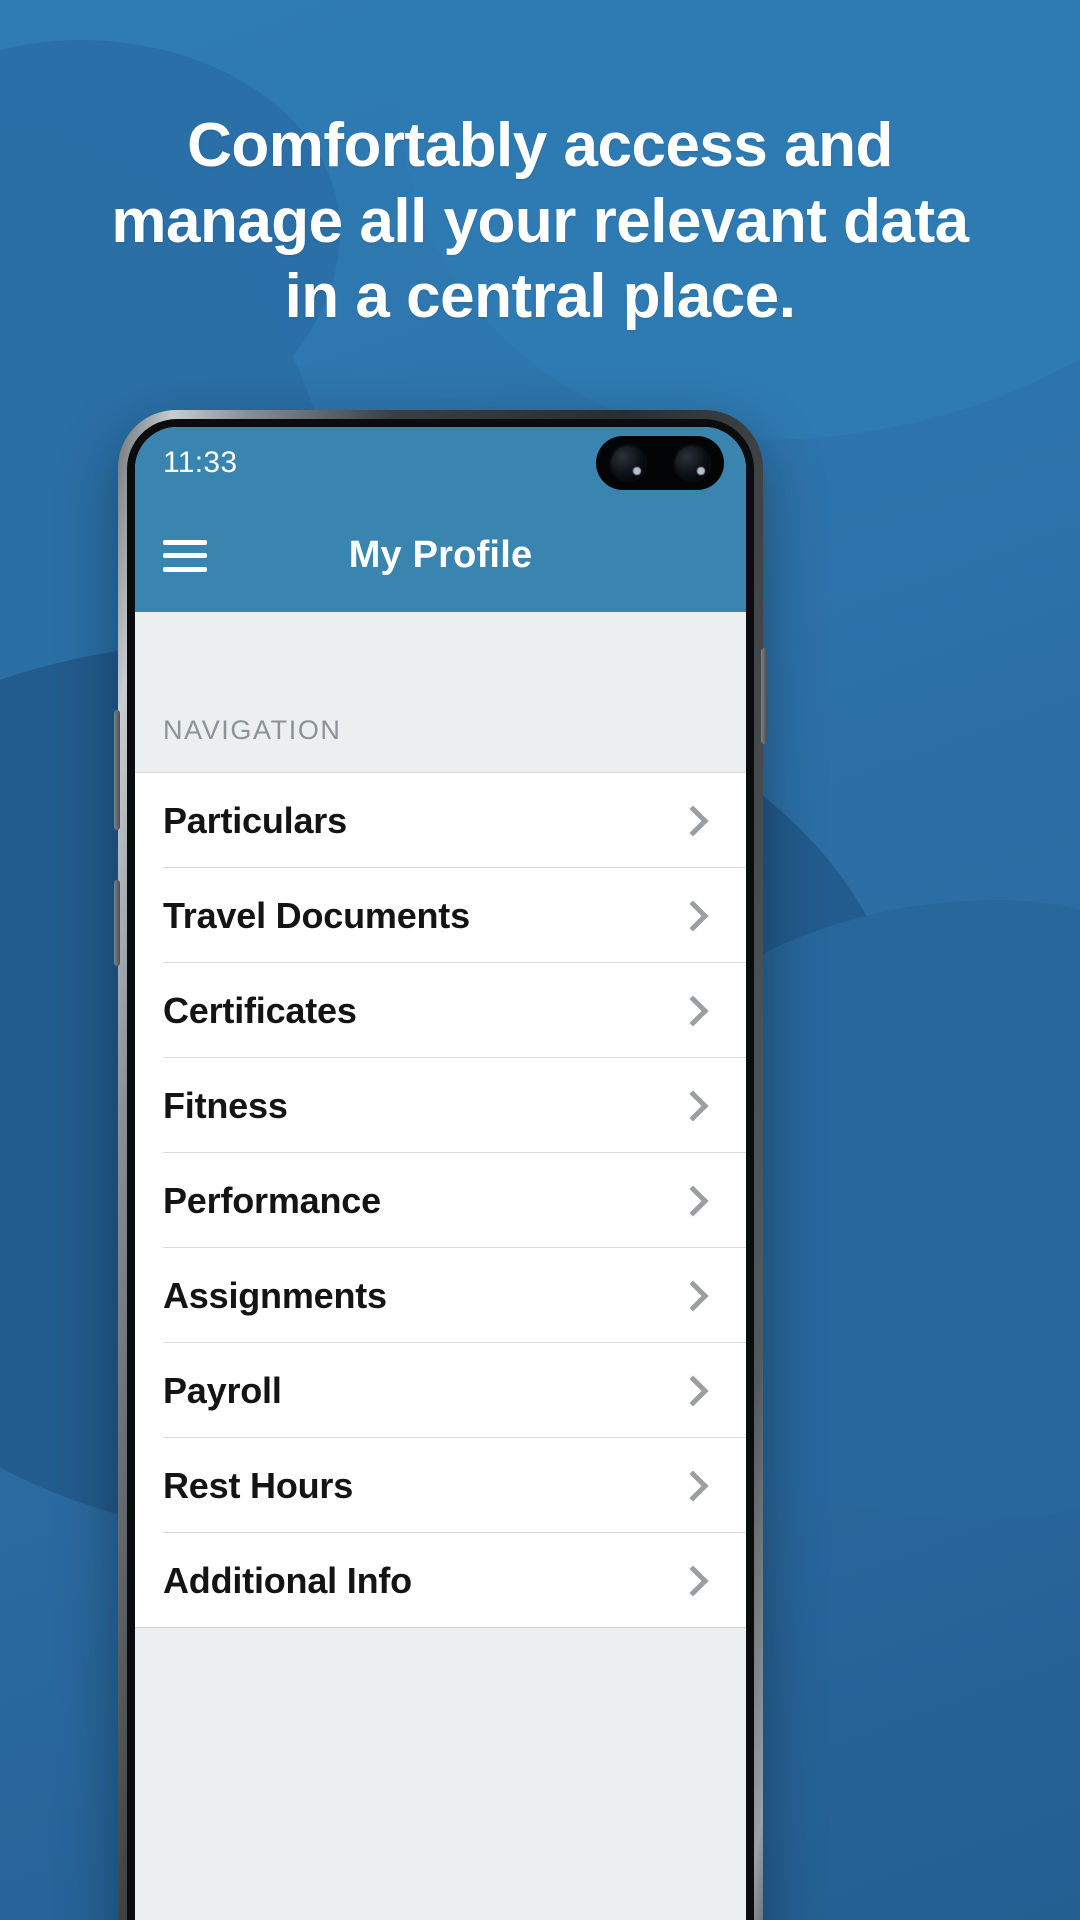 The image size is (1080, 1920). Describe the element at coordinates (287, 1580) in the screenshot. I see `list-item-label: Additional Info` at that location.